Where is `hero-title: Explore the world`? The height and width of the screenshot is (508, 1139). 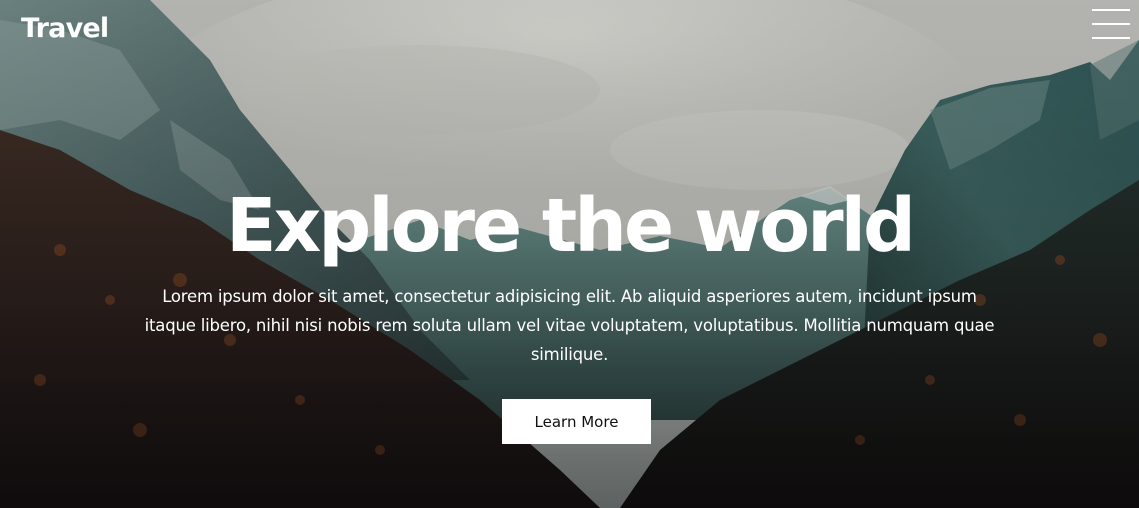 hero-title: Explore the world is located at coordinates (571, 226).